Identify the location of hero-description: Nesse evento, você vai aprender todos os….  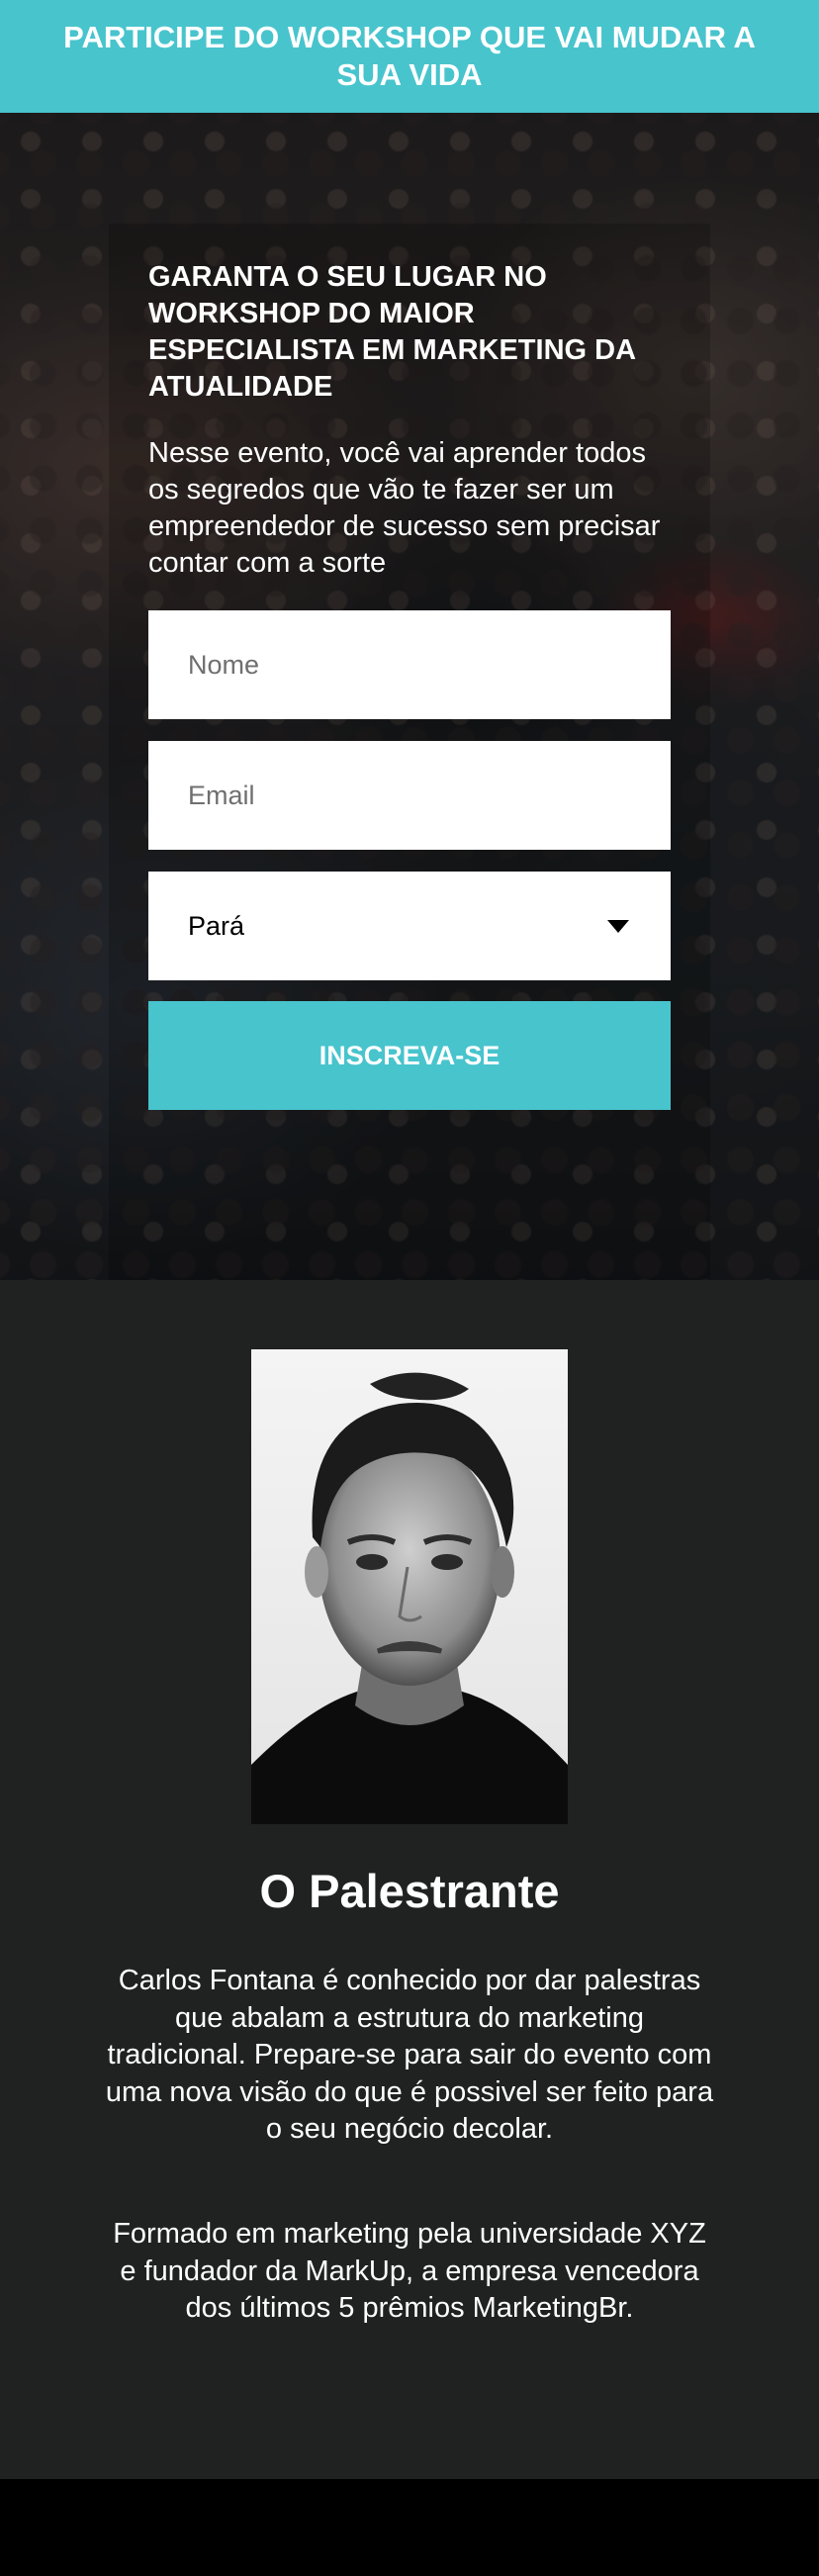
(404, 508).